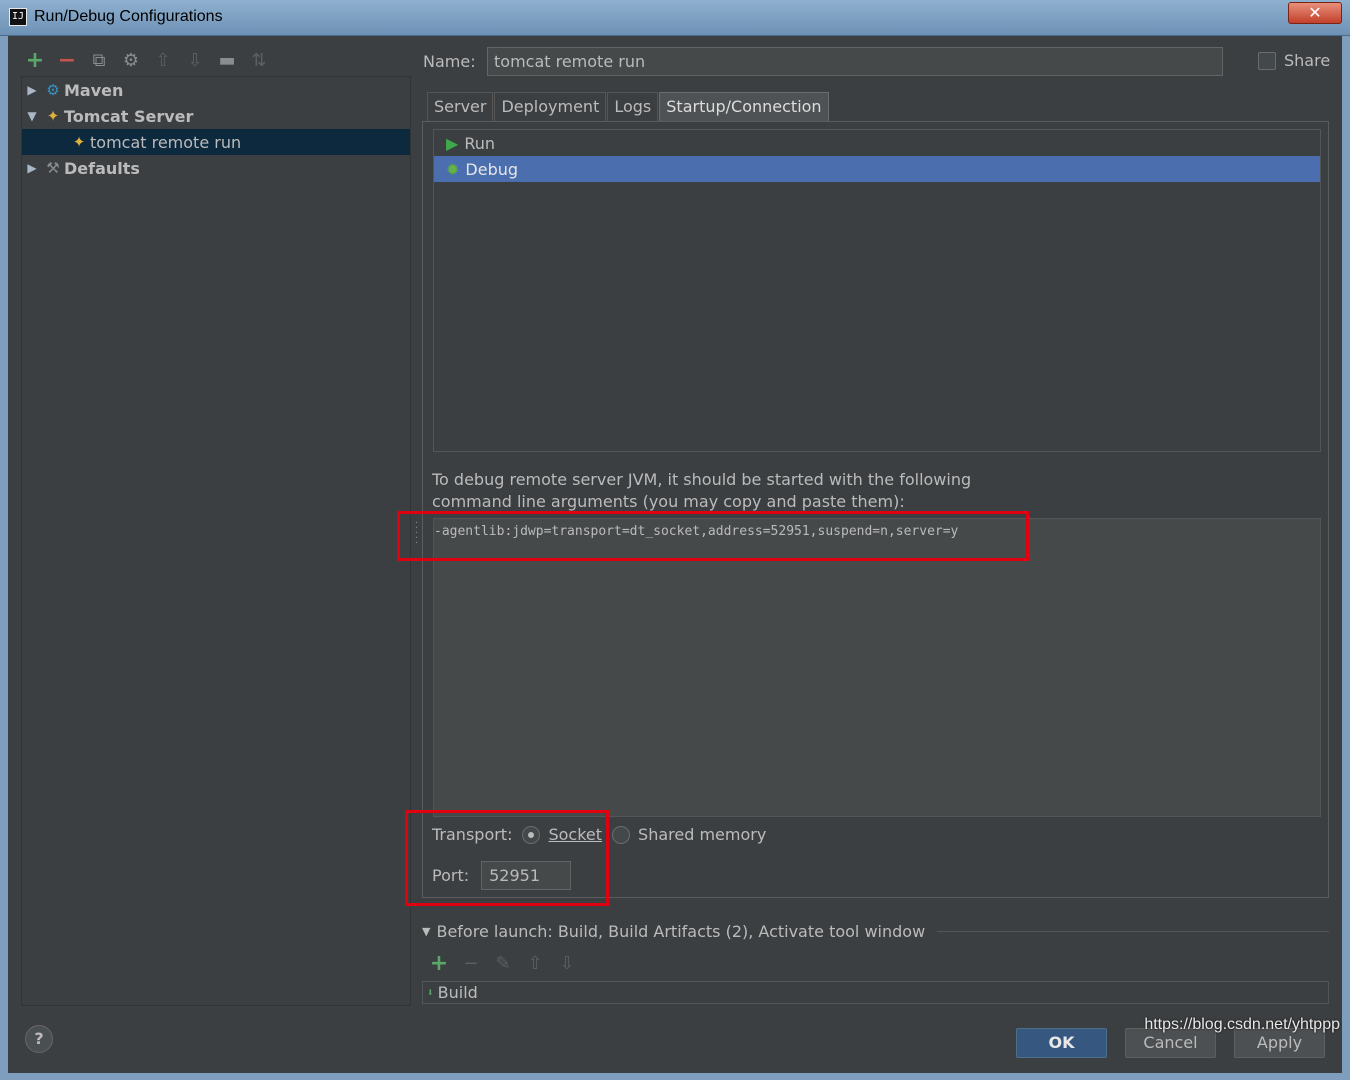 This screenshot has width=1350, height=1080. I want to click on copy-icon: ⧉, so click(99, 61).